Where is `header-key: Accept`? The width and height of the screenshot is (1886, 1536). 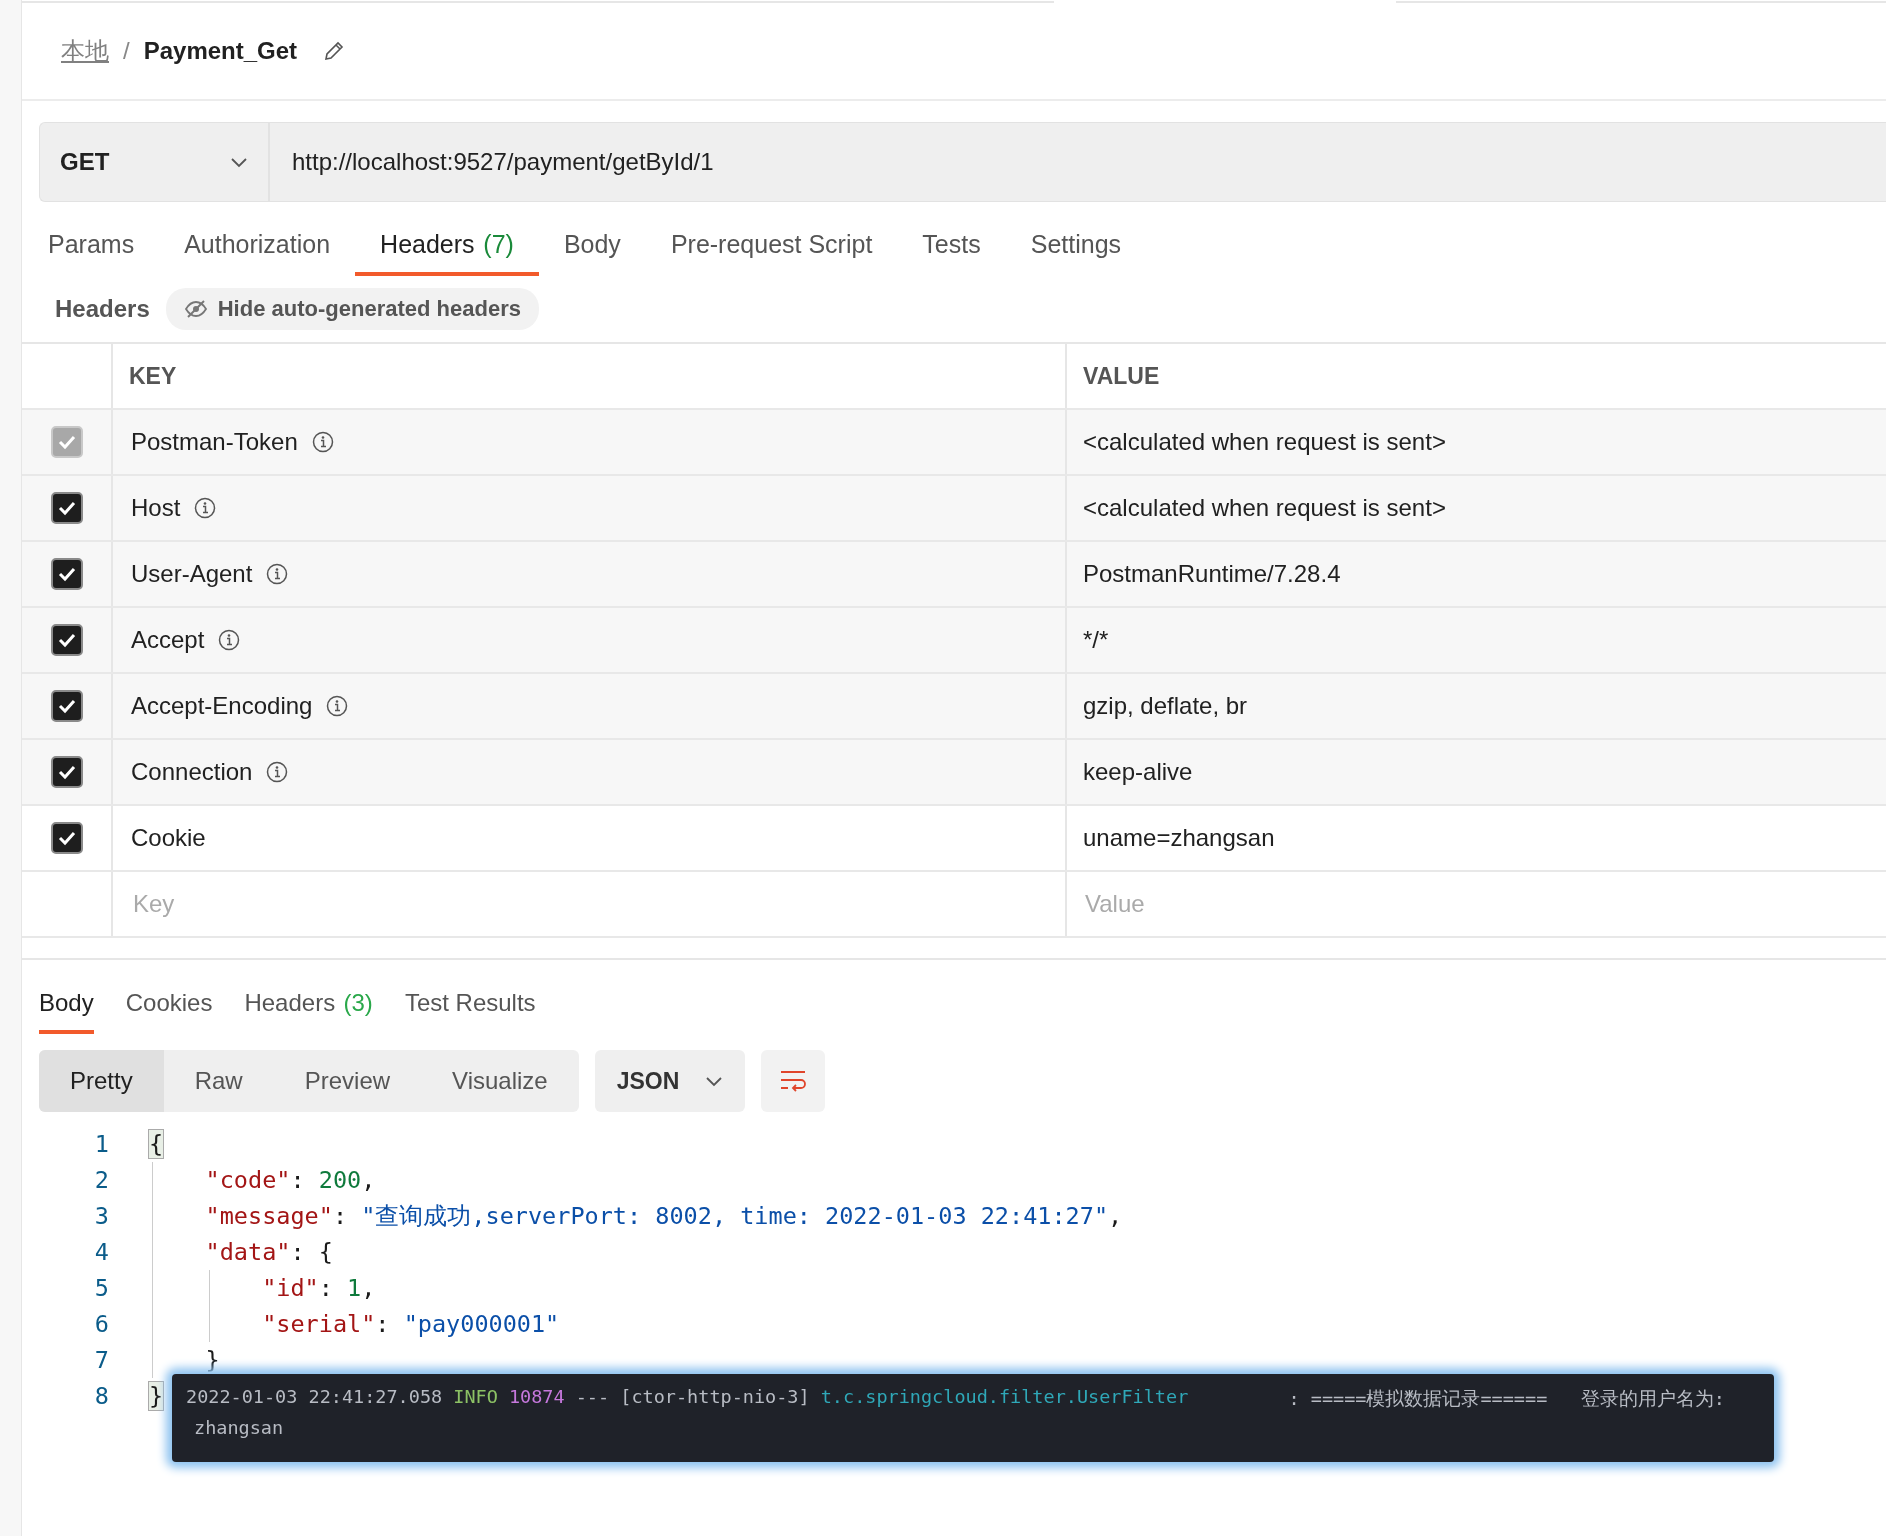 header-key: Accept is located at coordinates (168, 640).